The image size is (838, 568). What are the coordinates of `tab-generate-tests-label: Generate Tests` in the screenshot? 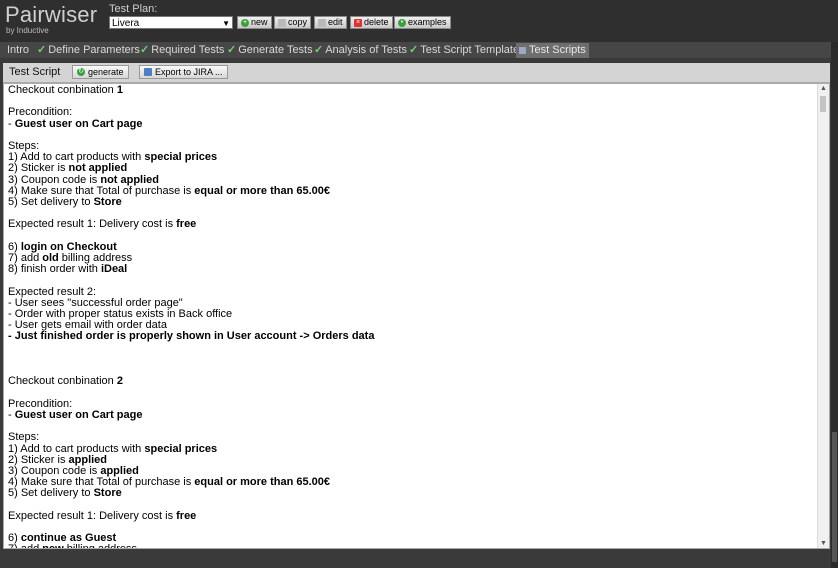 It's located at (275, 50).